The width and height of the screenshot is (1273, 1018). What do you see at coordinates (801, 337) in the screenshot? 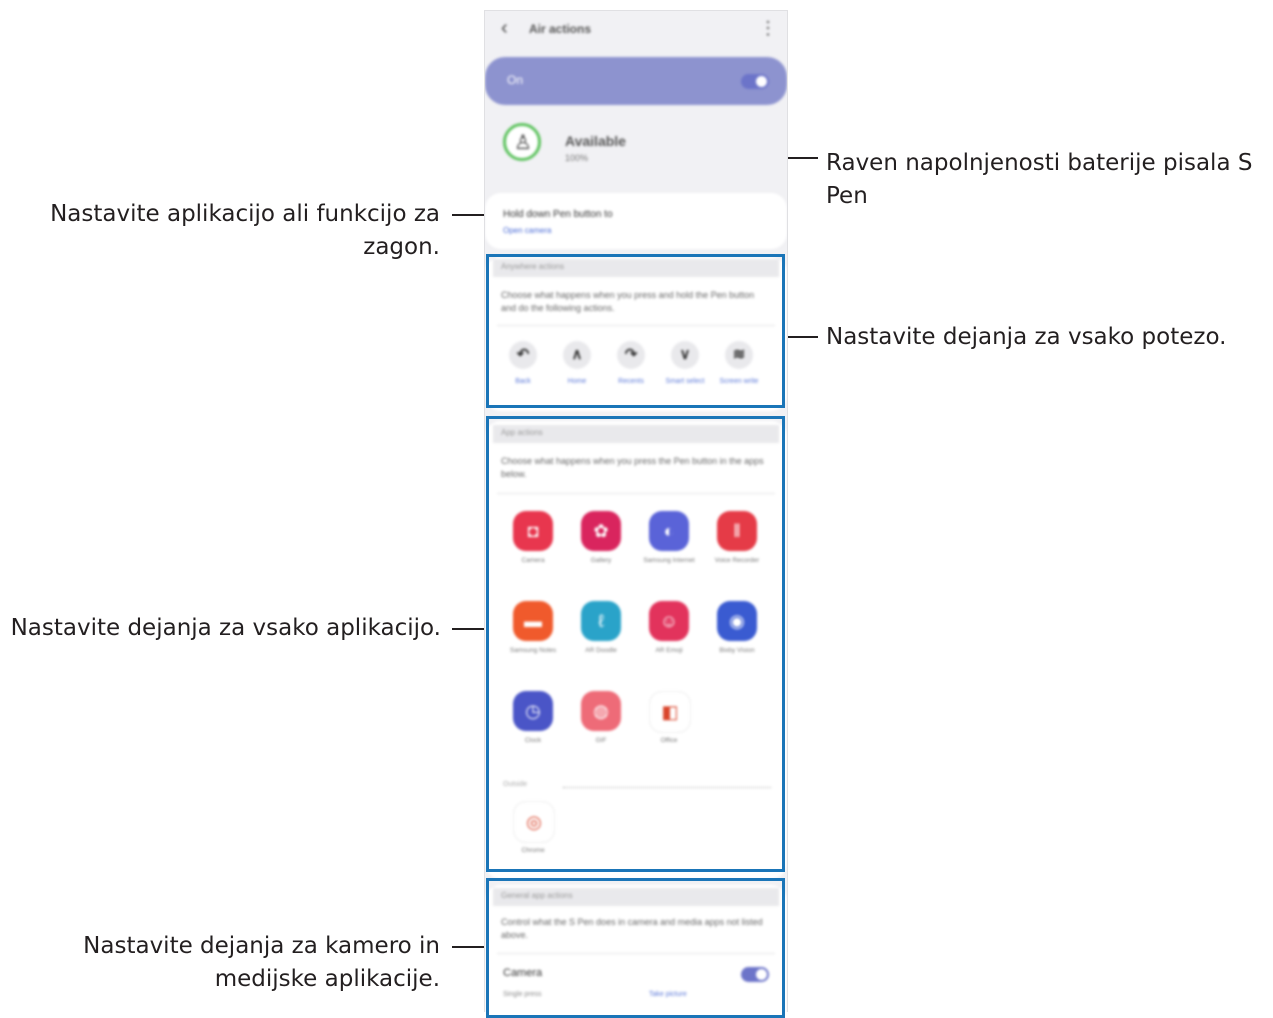
I see `leader-line-gestures` at bounding box center [801, 337].